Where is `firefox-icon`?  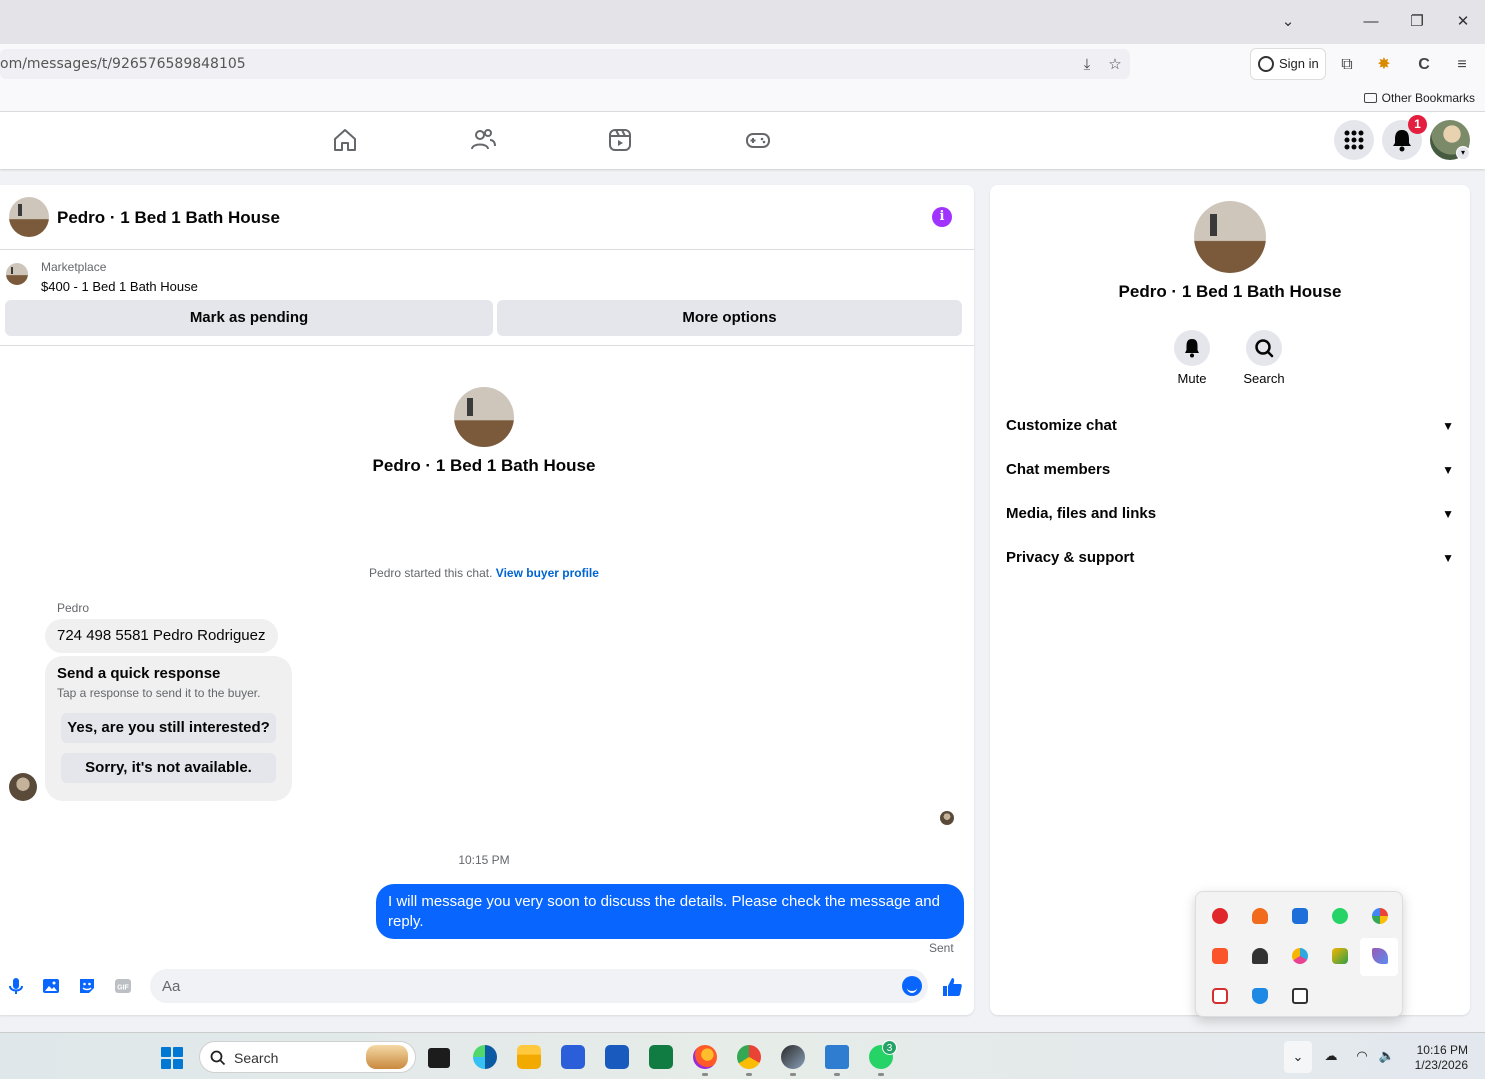 firefox-icon is located at coordinates (705, 1057).